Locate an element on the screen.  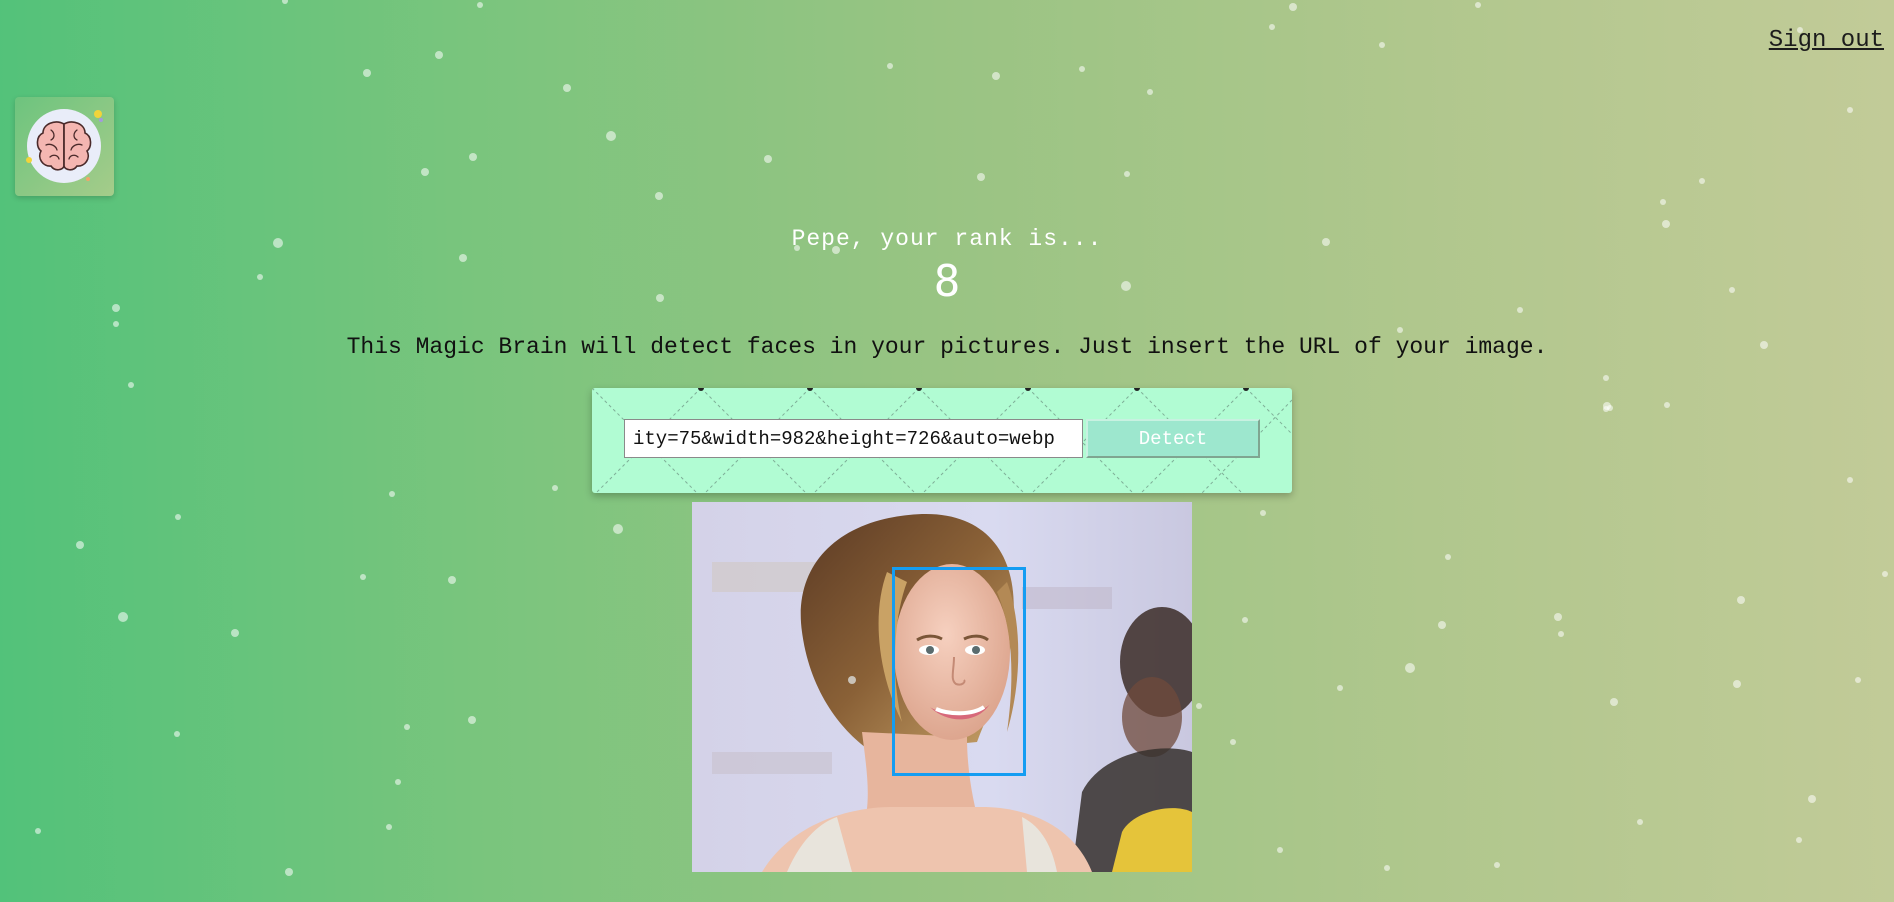
image-url-form: Detect is located at coordinates (942, 440).